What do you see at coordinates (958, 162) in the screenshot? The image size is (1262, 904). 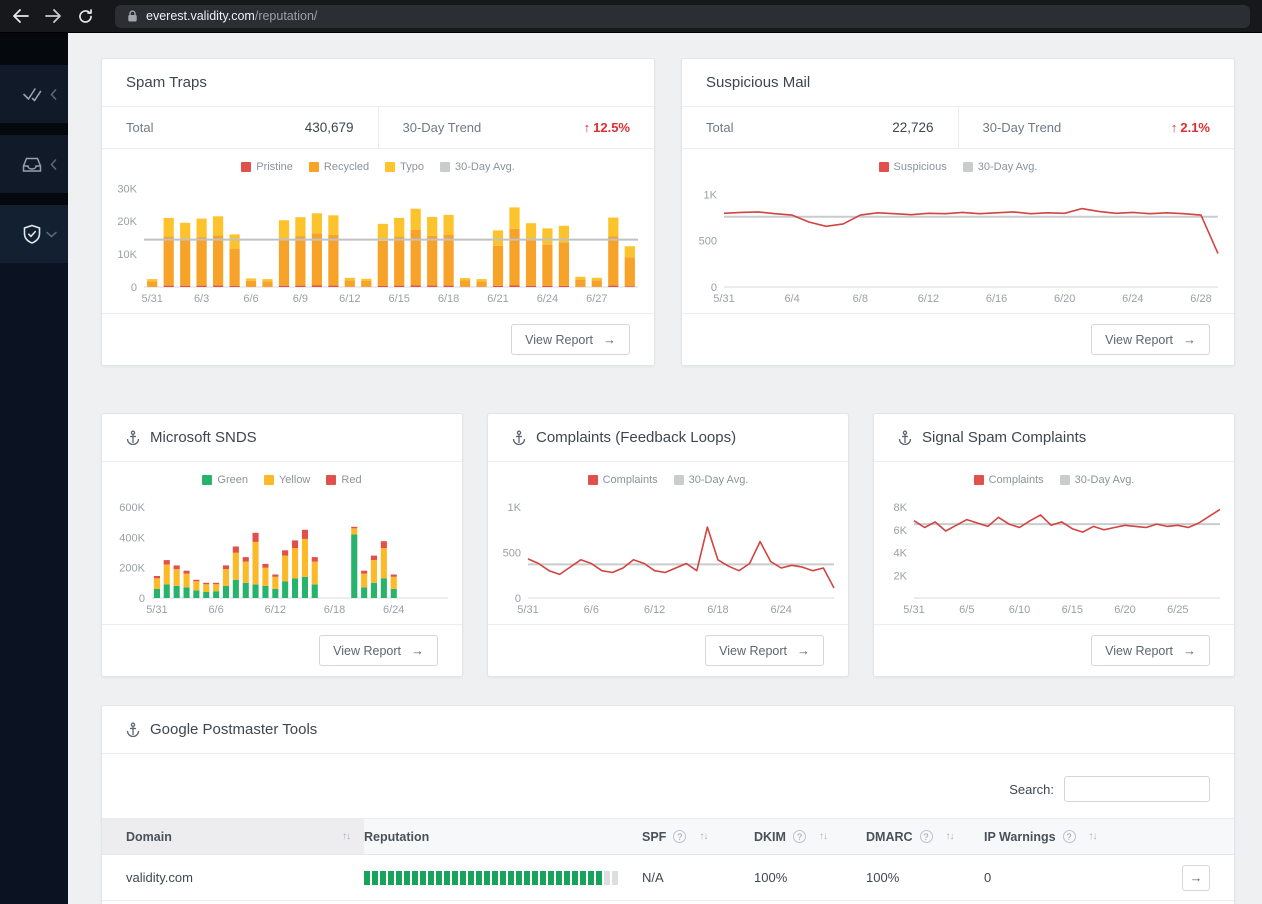 I see `chart-legend: Suspicious 30-Day Avg.` at bounding box center [958, 162].